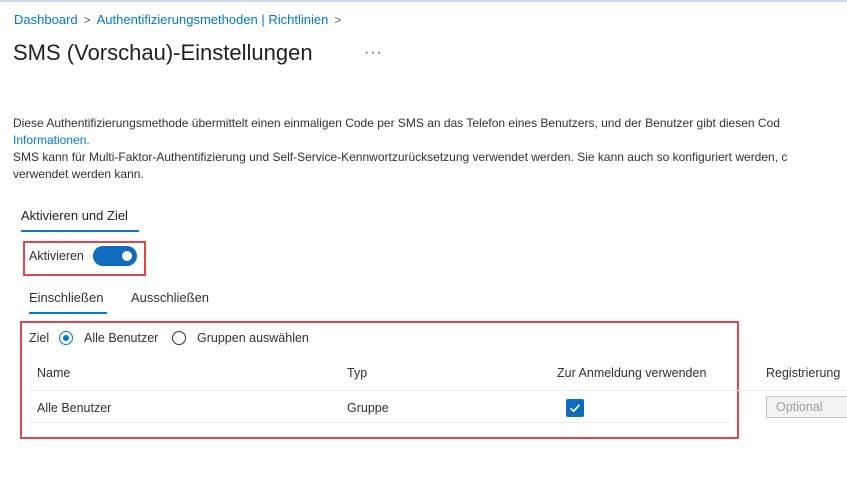  Describe the element at coordinates (803, 373) in the screenshot. I see `column-header-registration: Registrierung` at that location.